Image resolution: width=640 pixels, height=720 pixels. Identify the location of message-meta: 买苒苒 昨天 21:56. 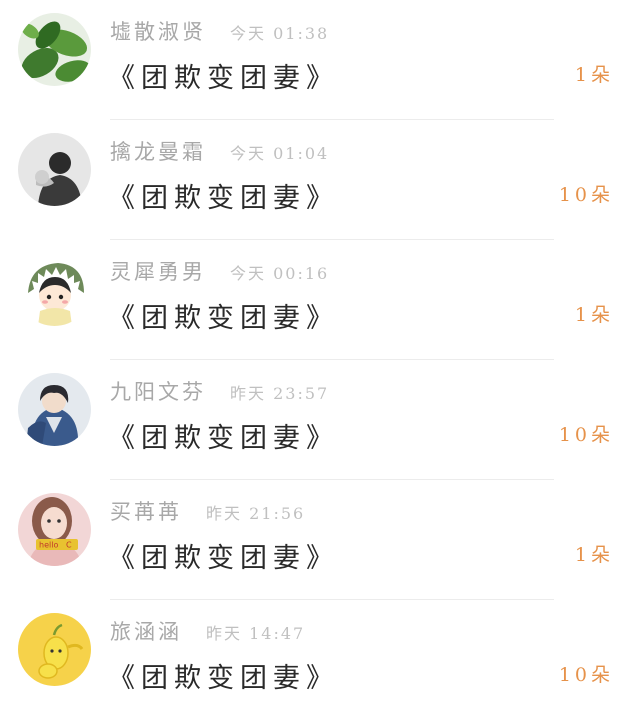
(207, 511).